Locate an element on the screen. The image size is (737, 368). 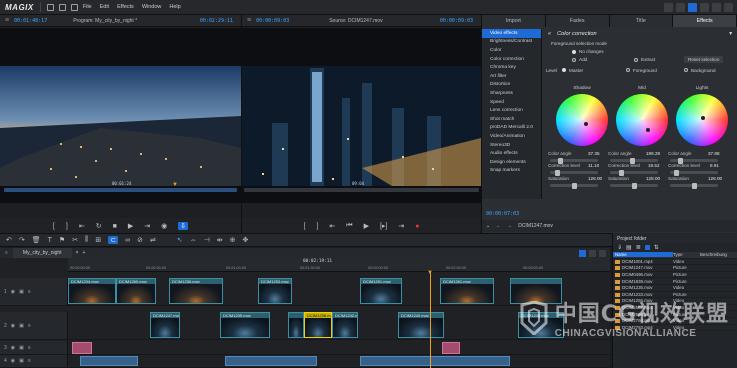
trim-icon: ⊣ is located at coordinates (207, 240).